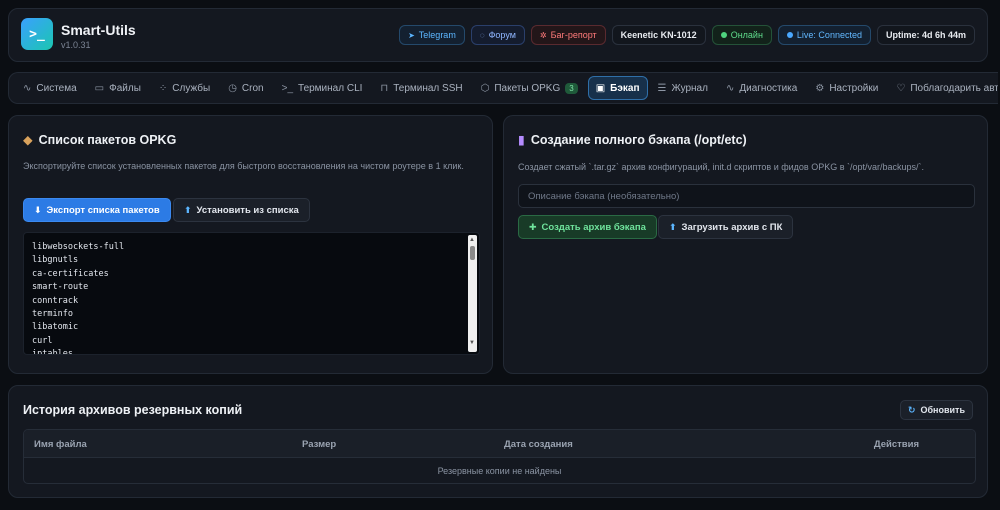  What do you see at coordinates (97, 210) in the screenshot?
I see `export-packages-button: ⬇ Экспорт списка пакетов` at bounding box center [97, 210].